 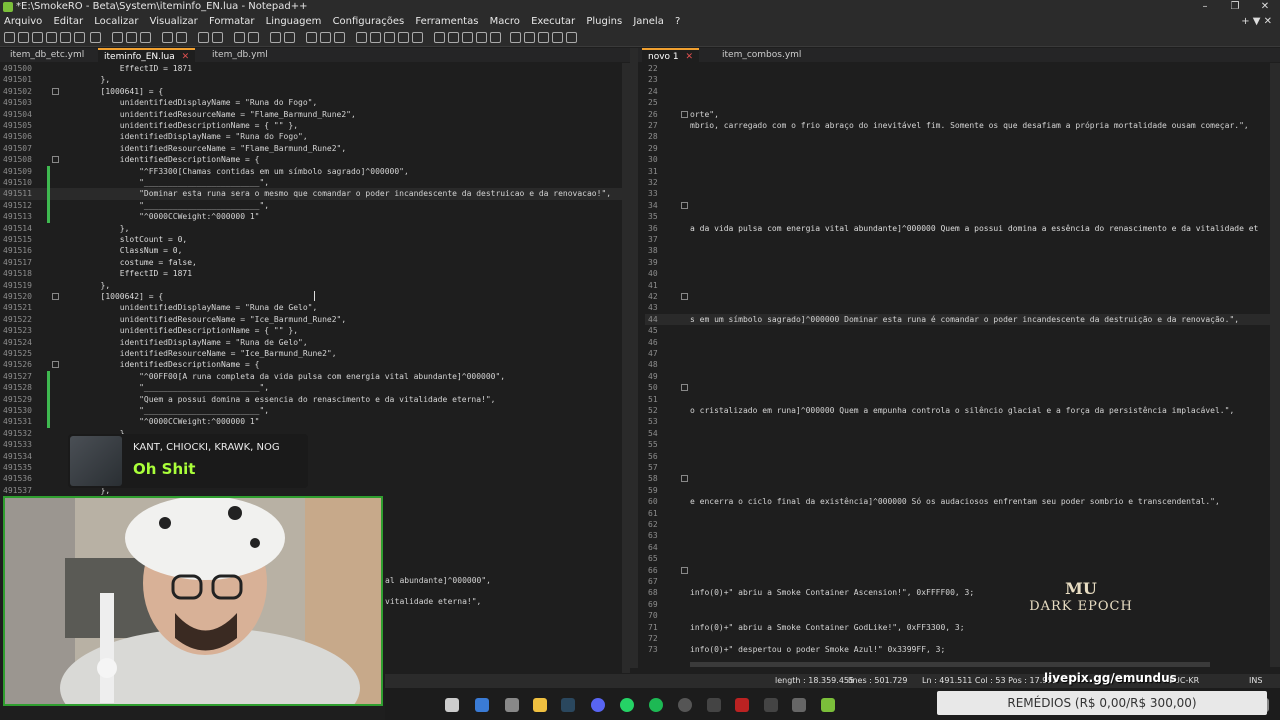 What do you see at coordinates (375, 37) in the screenshot?
I see `doc-map-icon` at bounding box center [375, 37].